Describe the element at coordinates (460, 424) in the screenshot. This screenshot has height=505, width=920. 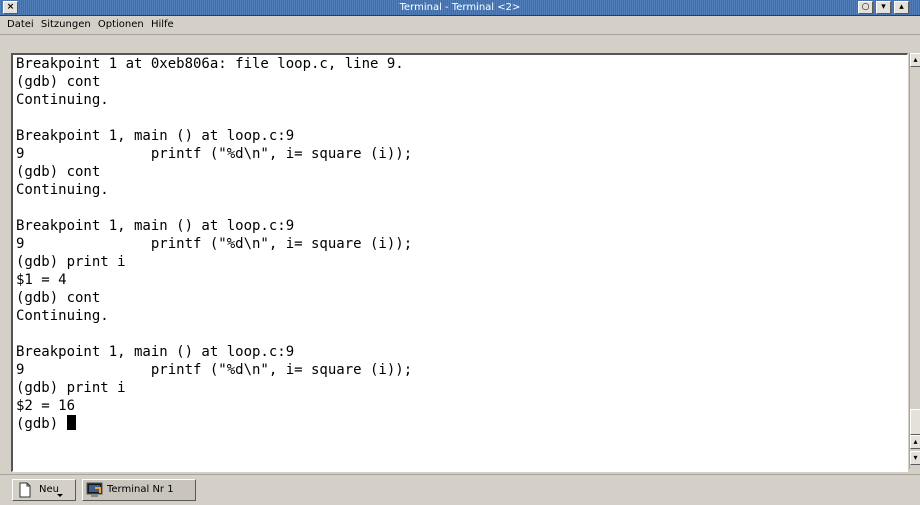
I see `terminal-prompt-line: (gdb)` at that location.